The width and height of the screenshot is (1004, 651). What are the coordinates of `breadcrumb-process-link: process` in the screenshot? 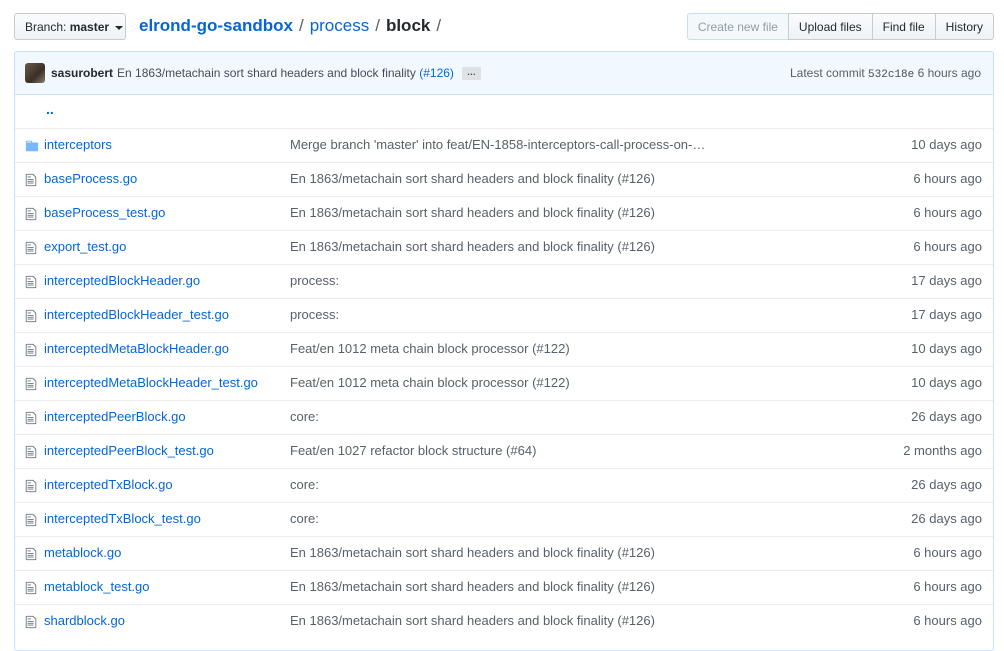 It's located at (340, 25).